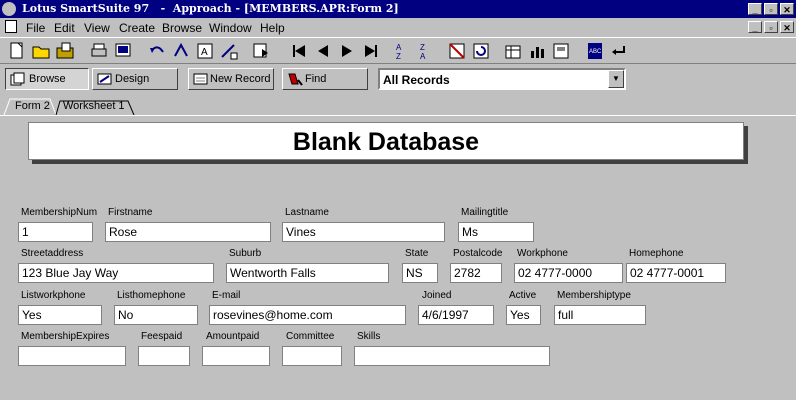 The width and height of the screenshot is (796, 400). What do you see at coordinates (537, 51) in the screenshot?
I see `chart-icon` at bounding box center [537, 51].